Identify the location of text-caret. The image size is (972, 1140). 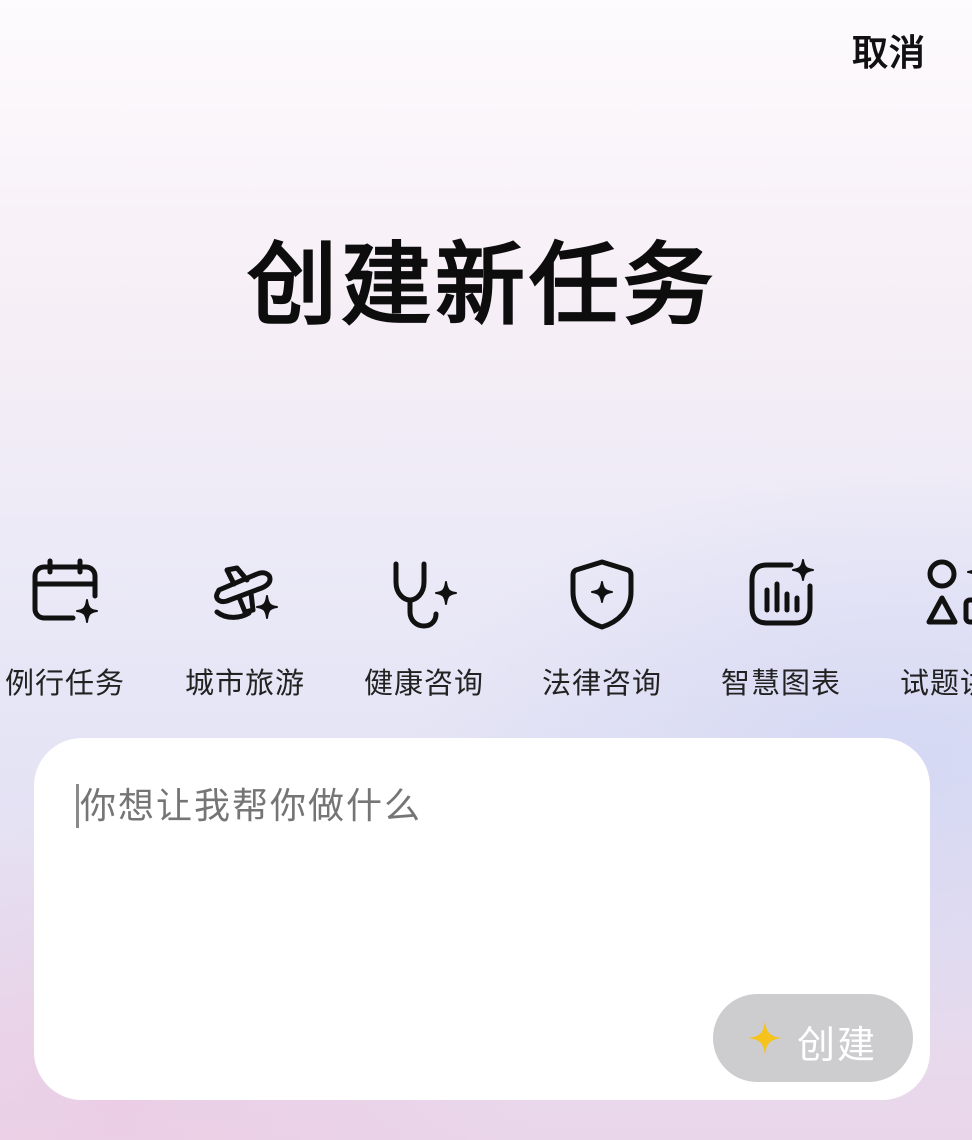
(77, 806).